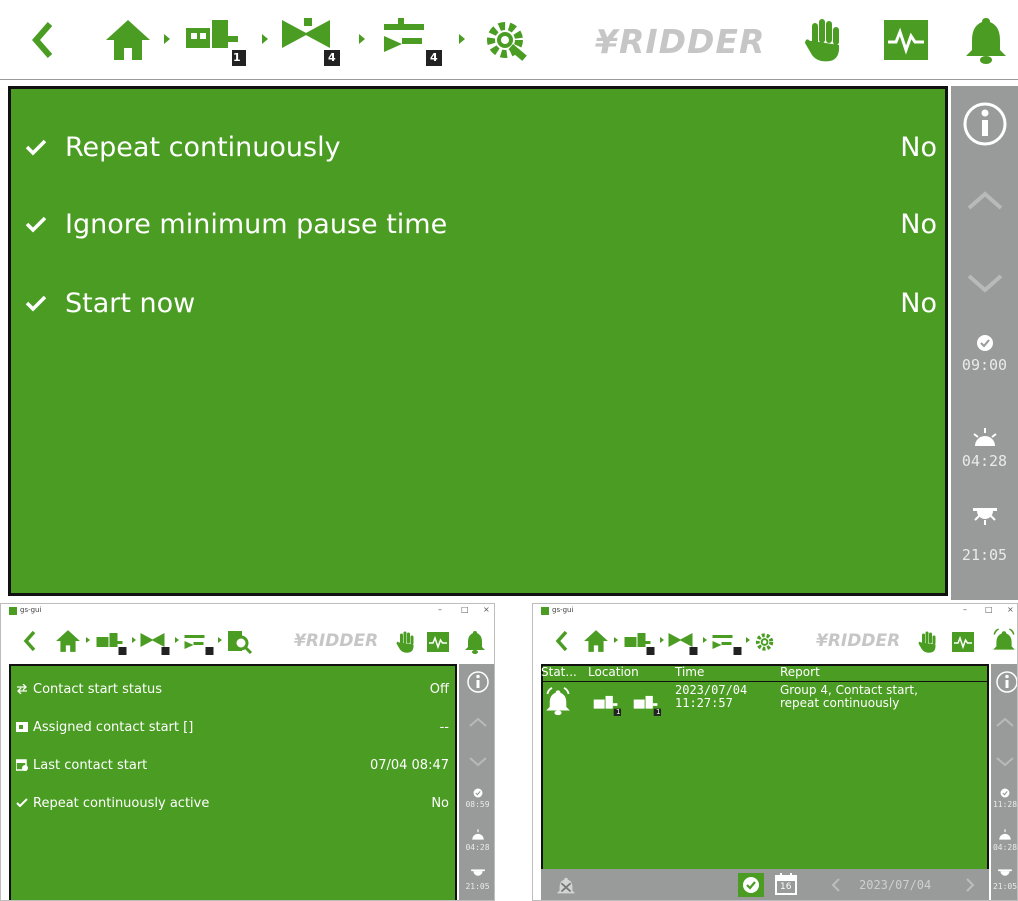  Describe the element at coordinates (98, 689) in the screenshot. I see `row-label: Contact start status` at that location.